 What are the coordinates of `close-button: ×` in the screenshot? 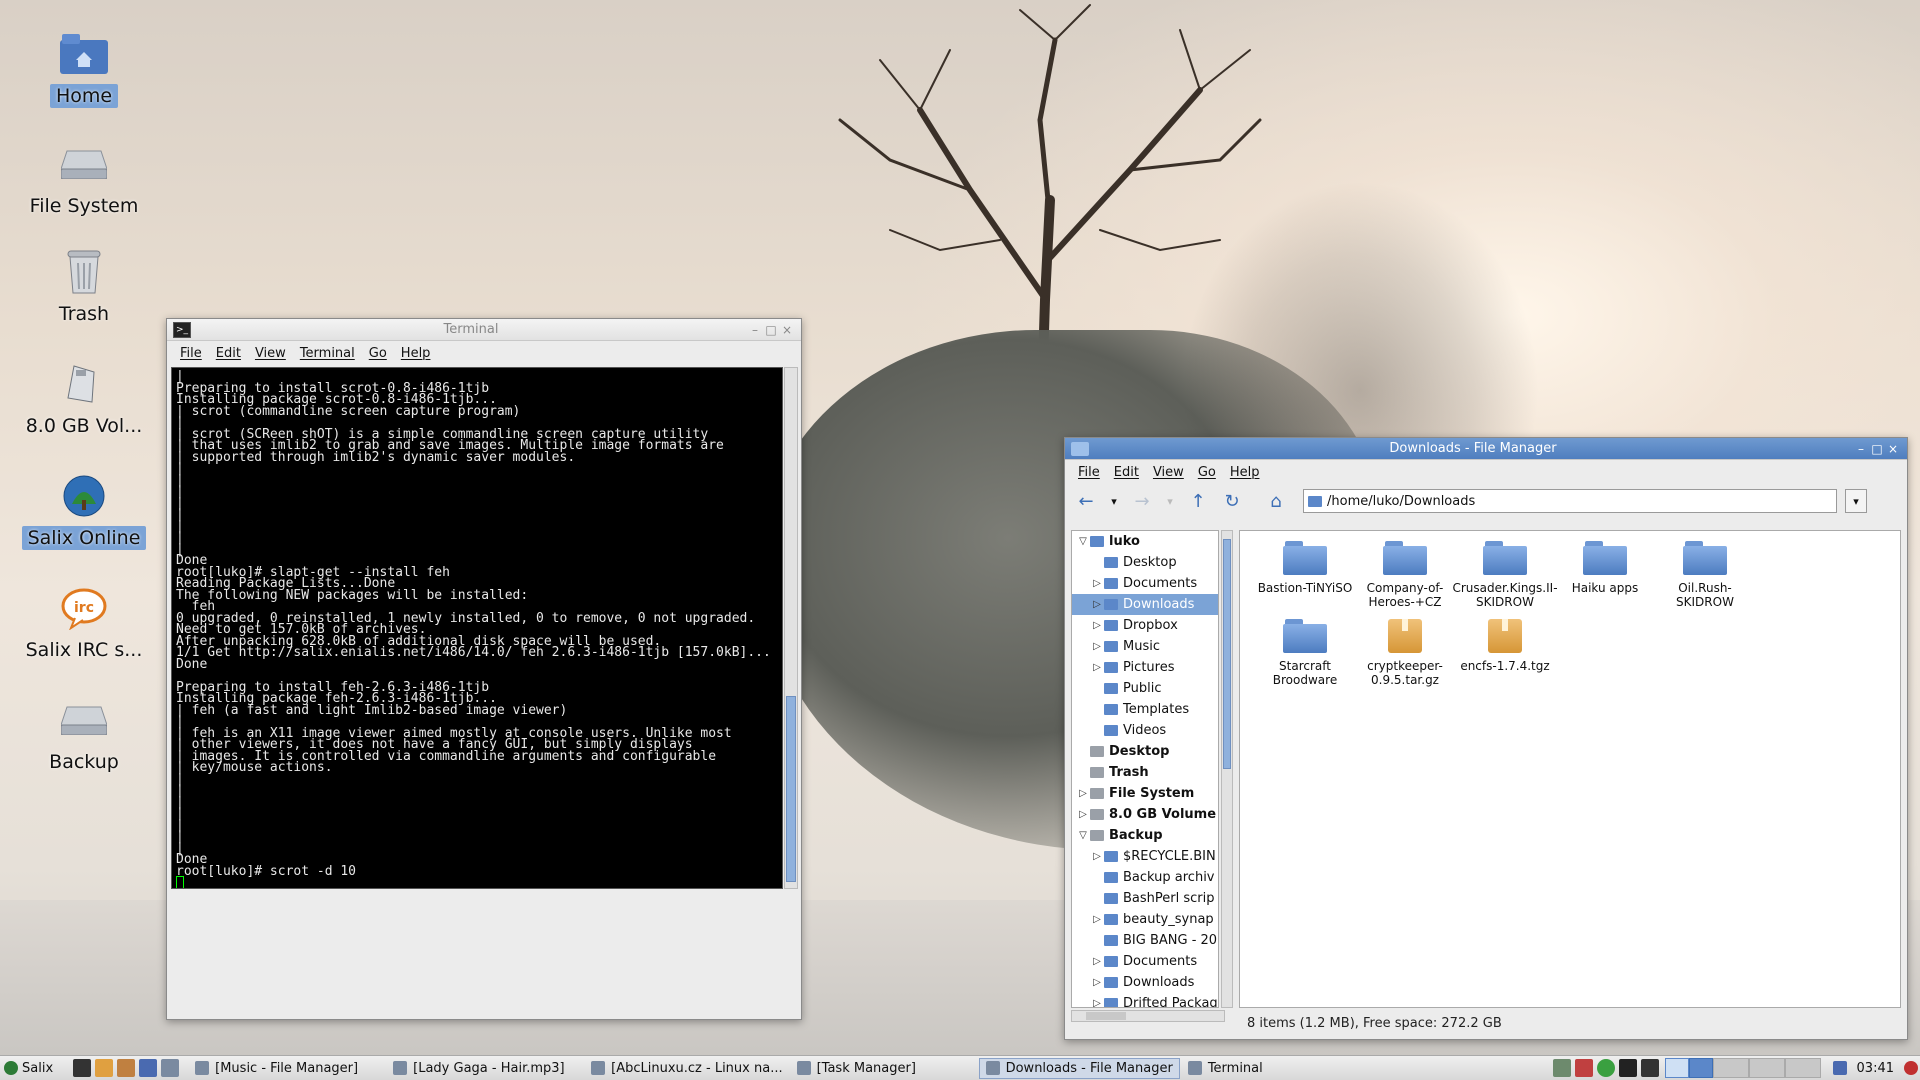 It's located at (1893, 449).